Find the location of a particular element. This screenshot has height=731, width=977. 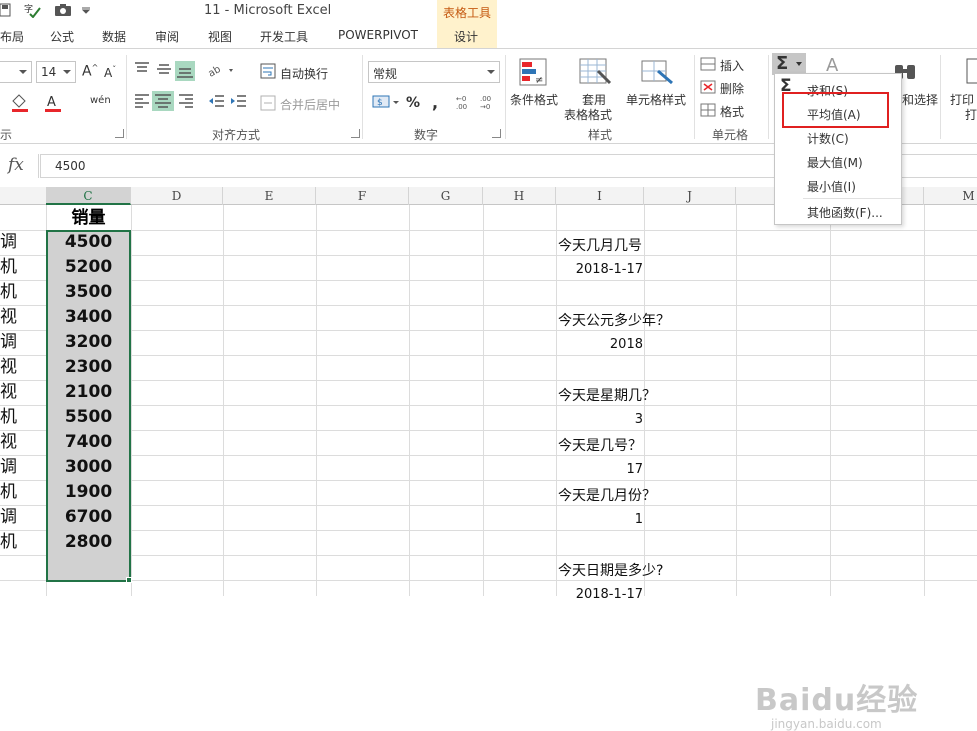

sales-cell: 5500 is located at coordinates (88, 417).